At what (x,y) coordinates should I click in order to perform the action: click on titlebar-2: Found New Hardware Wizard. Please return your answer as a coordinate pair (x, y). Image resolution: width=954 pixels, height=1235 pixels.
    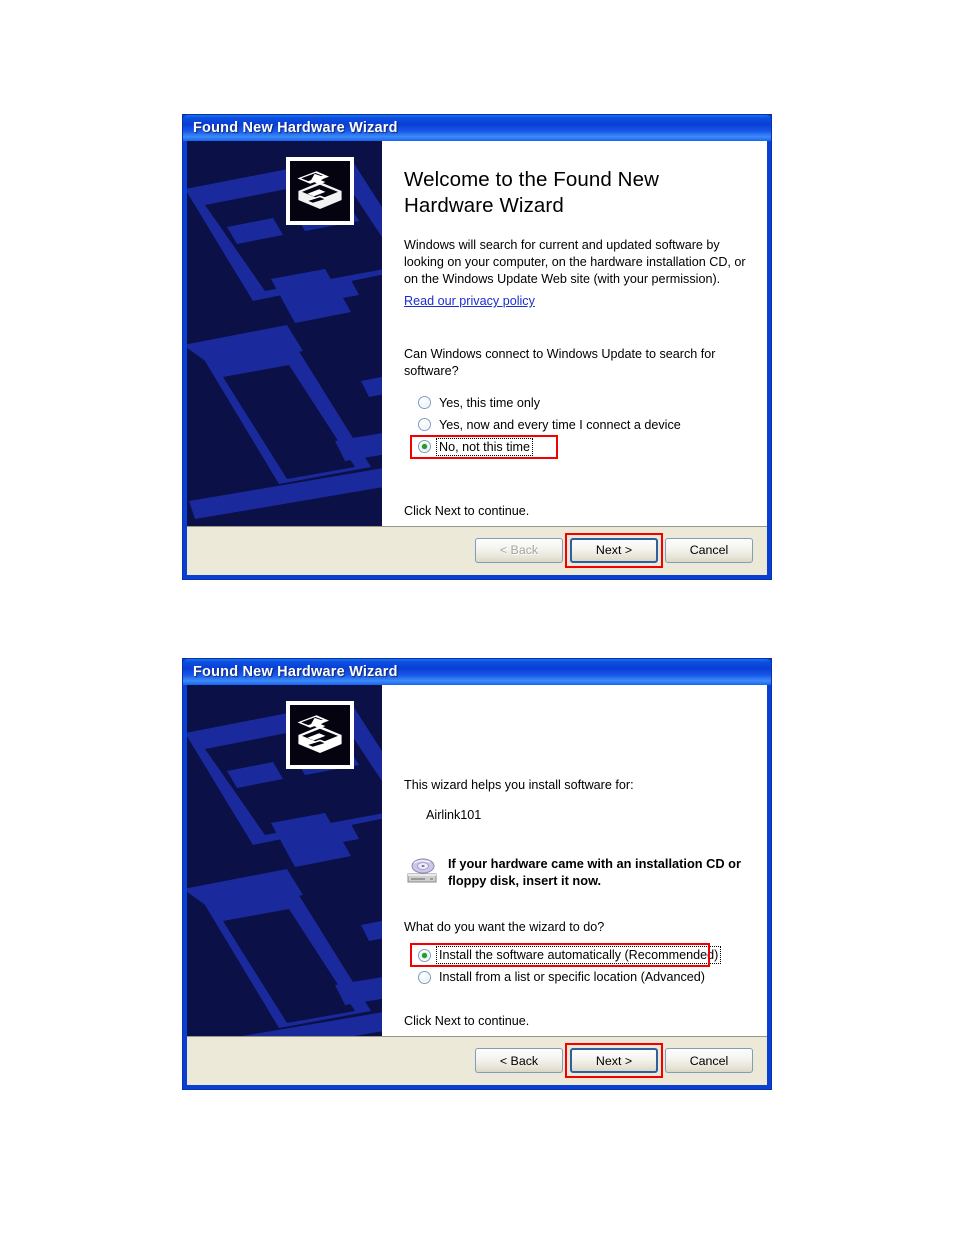
    Looking at the image, I should click on (477, 672).